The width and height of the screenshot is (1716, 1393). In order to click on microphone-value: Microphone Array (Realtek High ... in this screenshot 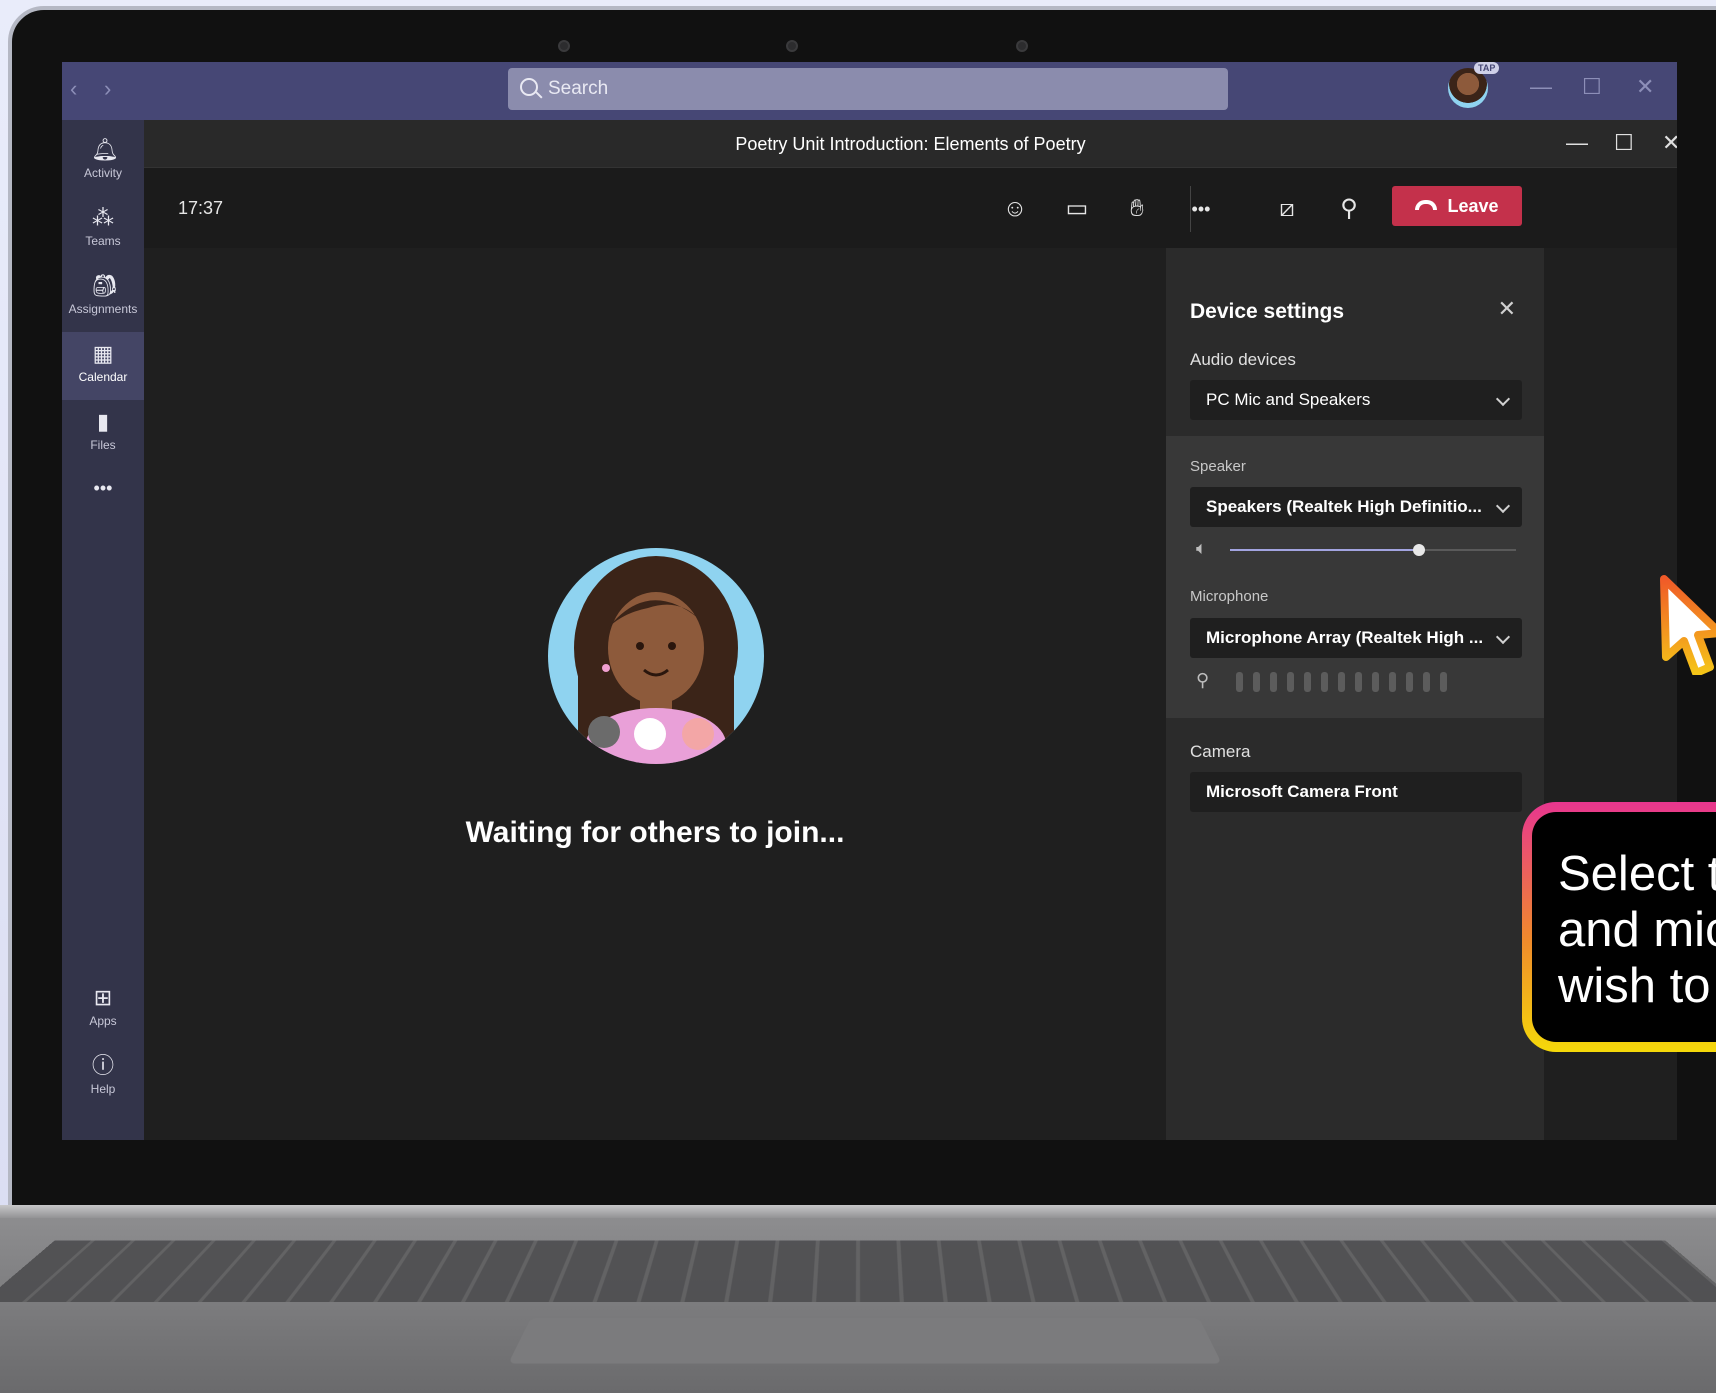, I will do `click(1345, 637)`.